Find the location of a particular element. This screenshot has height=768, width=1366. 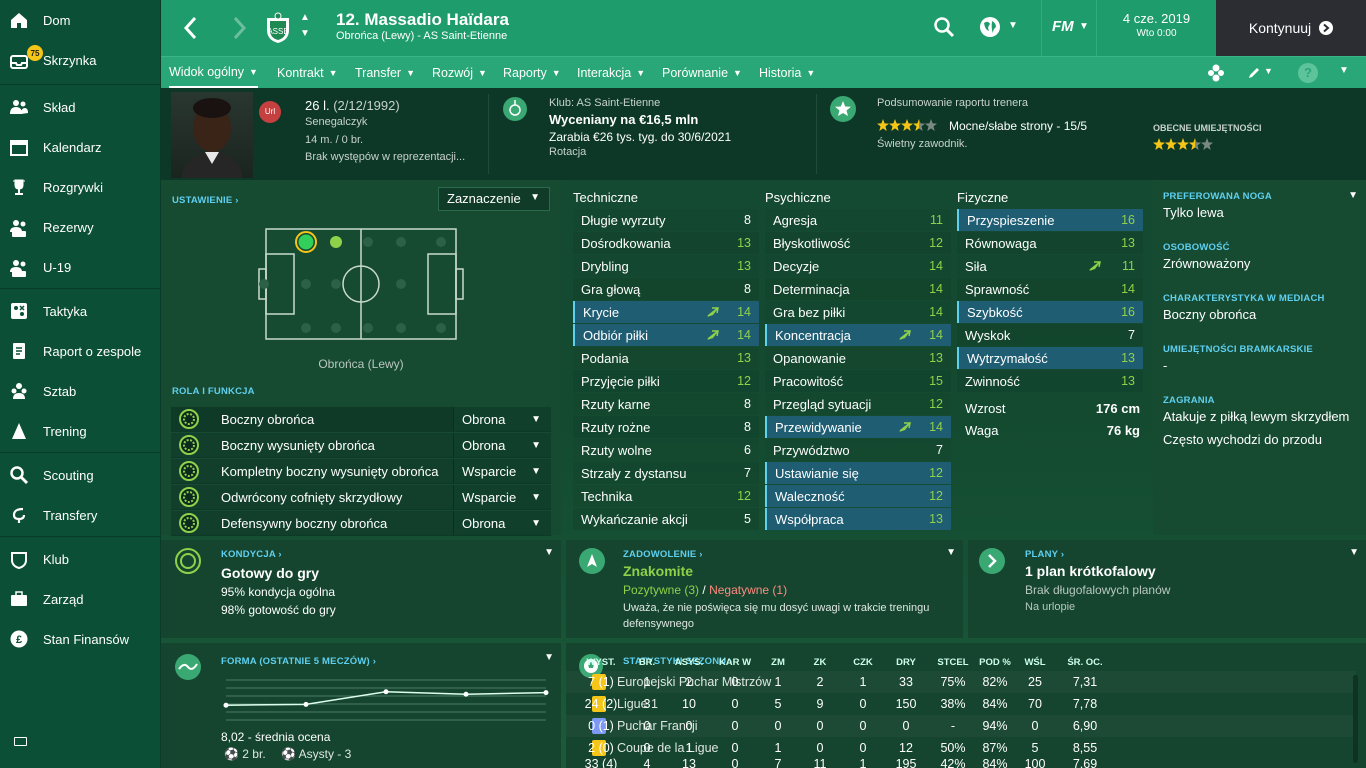

attribute-row: Przegląd sytuacji 12 is located at coordinates (858, 404).